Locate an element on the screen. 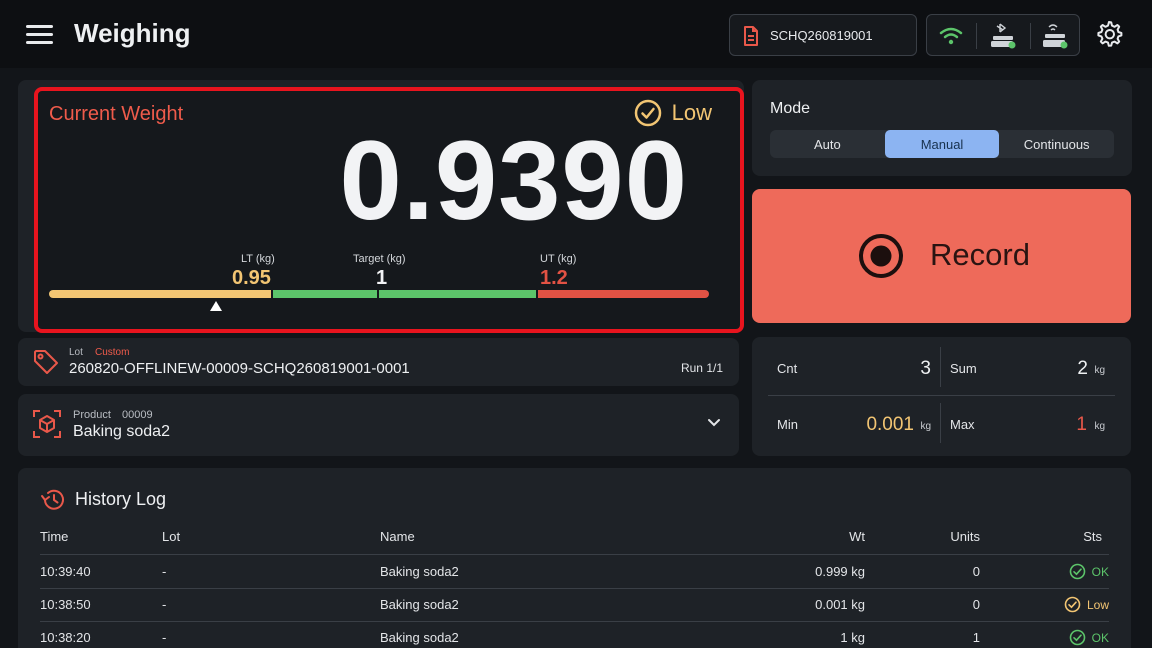 The height and width of the screenshot is (648, 1152). record-button: Record is located at coordinates (941, 256).